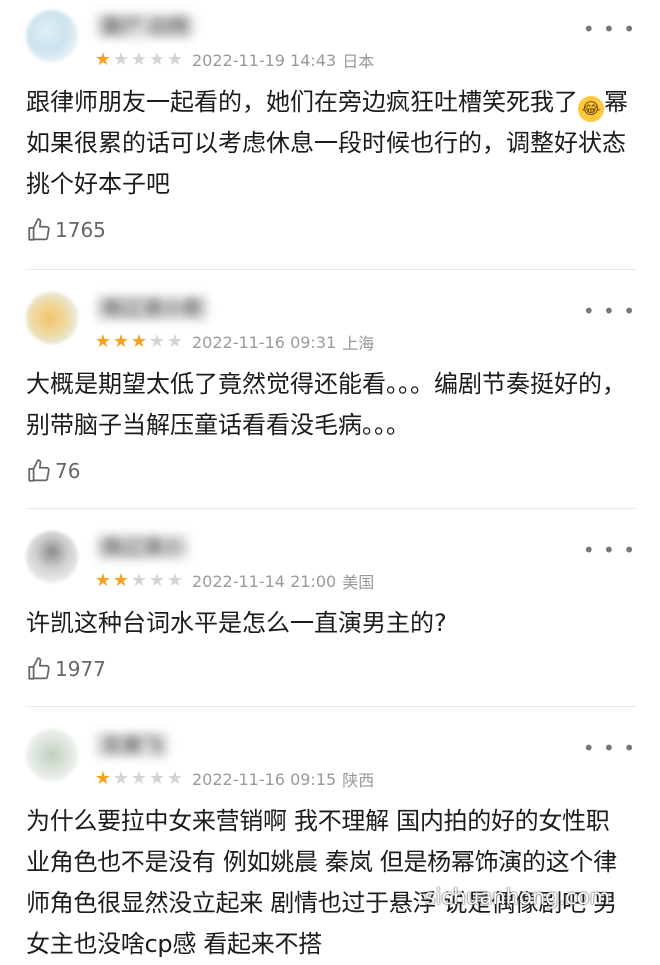 The height and width of the screenshot is (965, 660). I want to click on review-header: 菌尸 白杨 • • • ★ ★ ★ ★ ★ 2022-11-19 14:43 日本, so click(331, 40).